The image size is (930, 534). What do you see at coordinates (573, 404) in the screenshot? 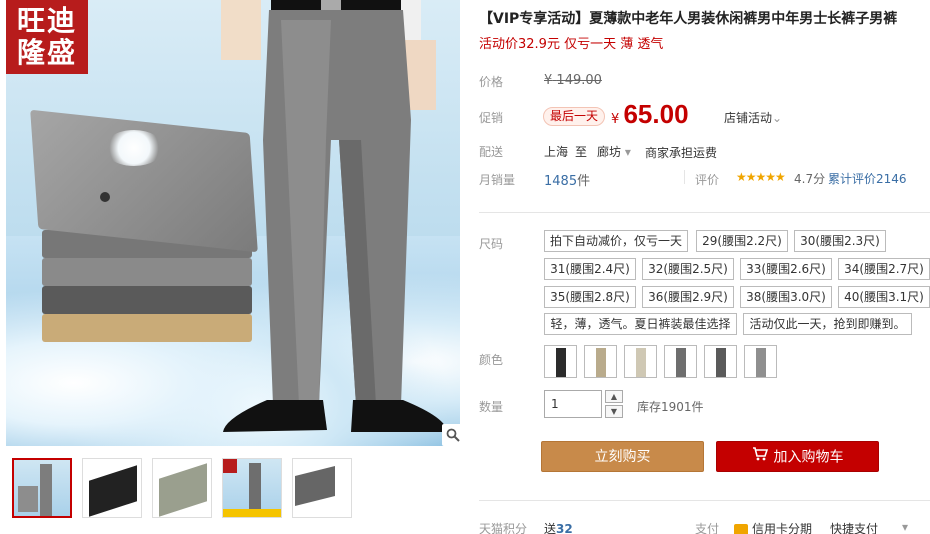
I see `quantity-input: 1` at bounding box center [573, 404].